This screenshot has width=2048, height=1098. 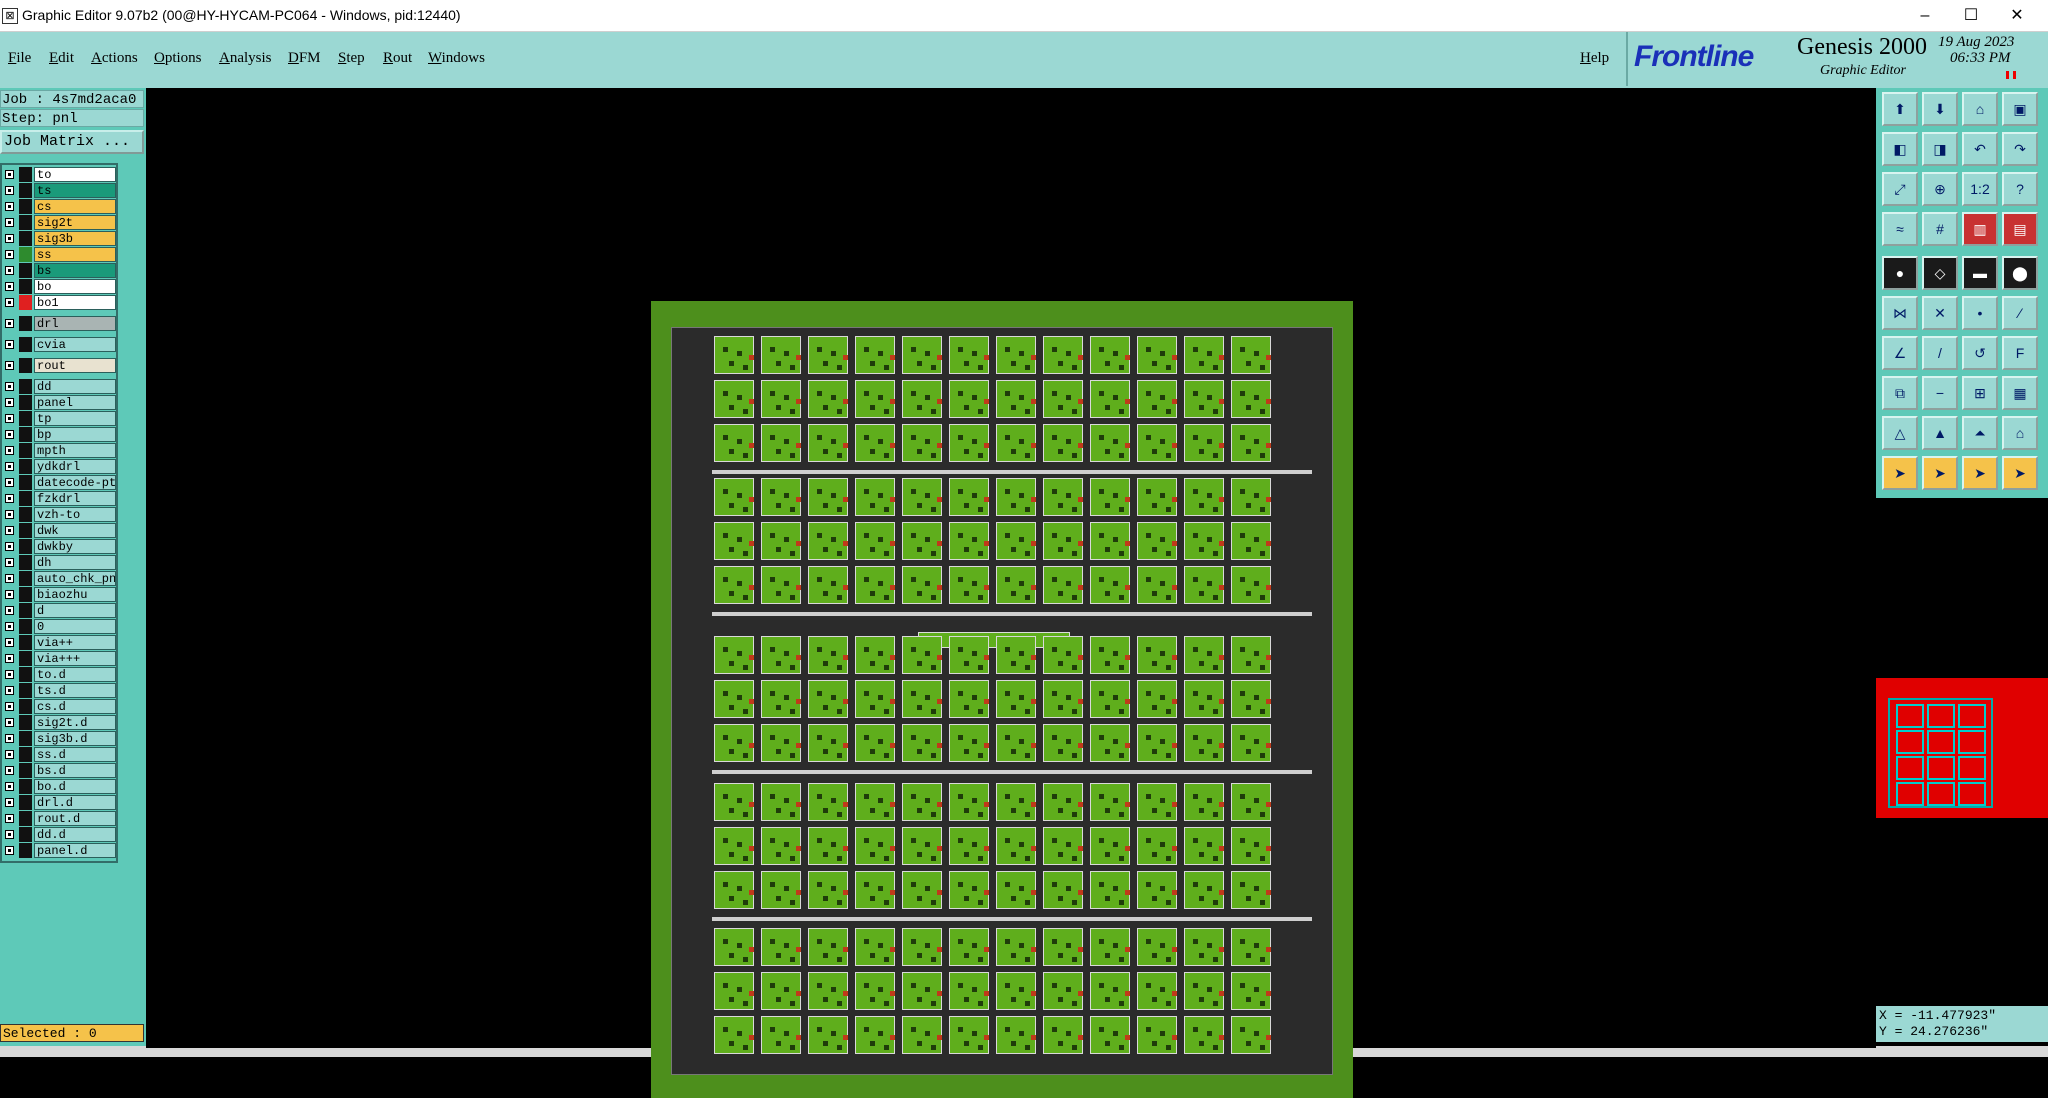 I want to click on layer-row: bs.d, so click(x=60, y=771).